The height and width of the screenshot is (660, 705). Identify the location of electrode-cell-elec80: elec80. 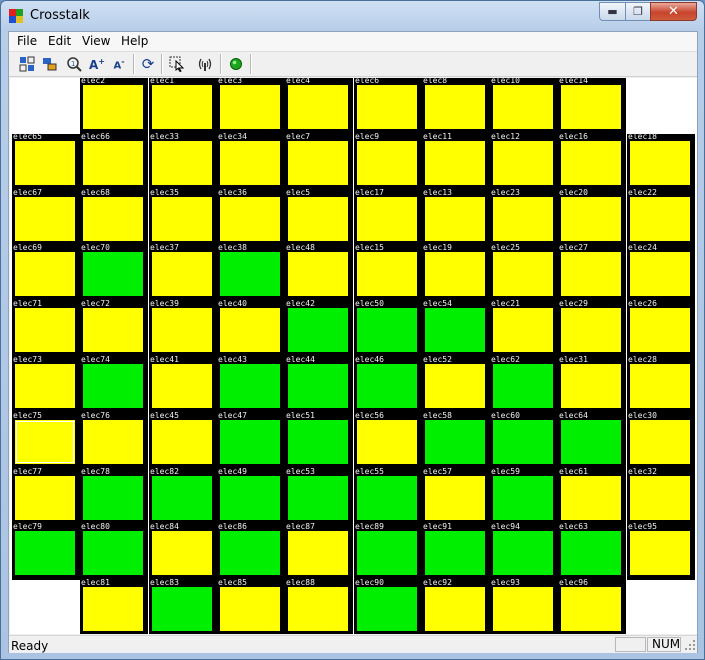
(114, 551).